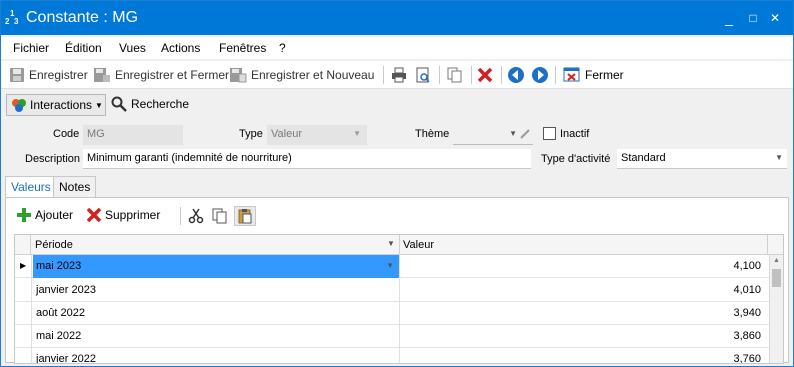 The height and width of the screenshot is (367, 794). I want to click on value-cell: 4,010, so click(747, 290).